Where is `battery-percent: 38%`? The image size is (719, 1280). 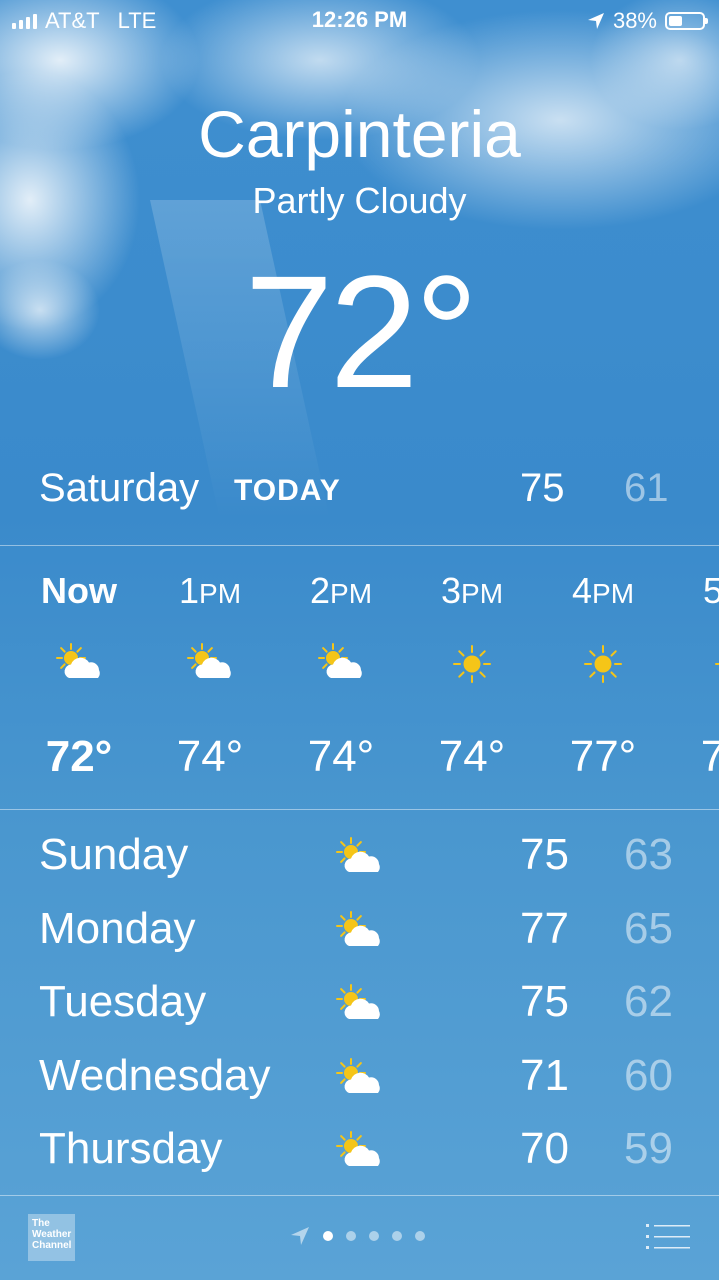
battery-percent: 38% is located at coordinates (634, 20).